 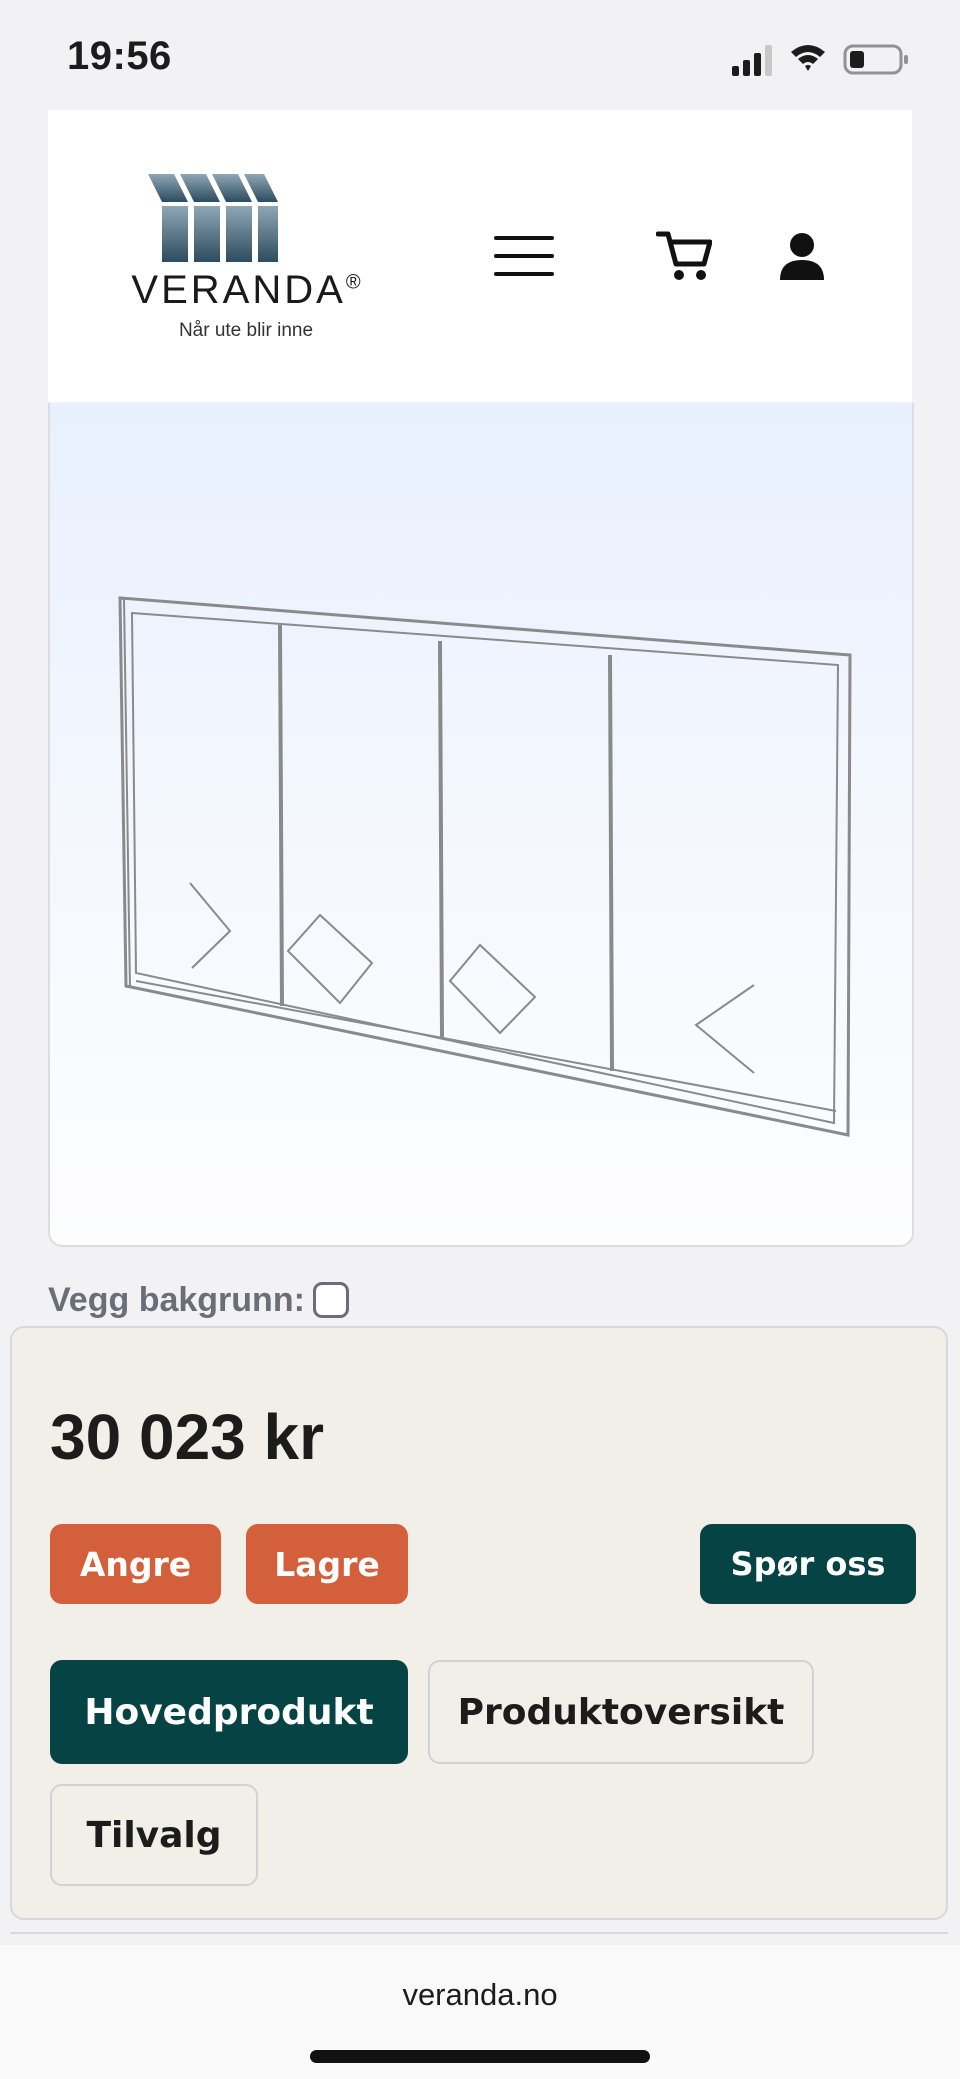 I want to click on cart-icon, so click(x=684, y=256).